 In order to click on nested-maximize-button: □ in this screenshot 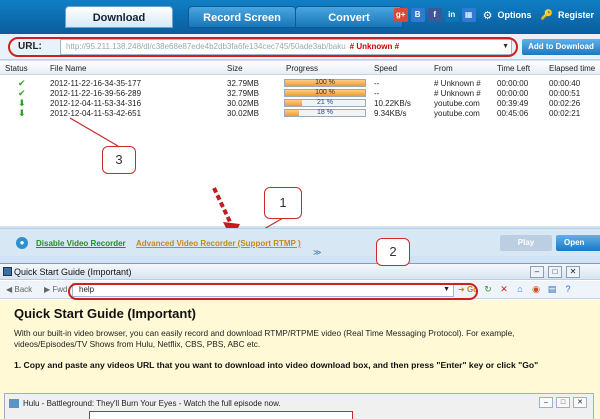, I will do `click(563, 402)`.